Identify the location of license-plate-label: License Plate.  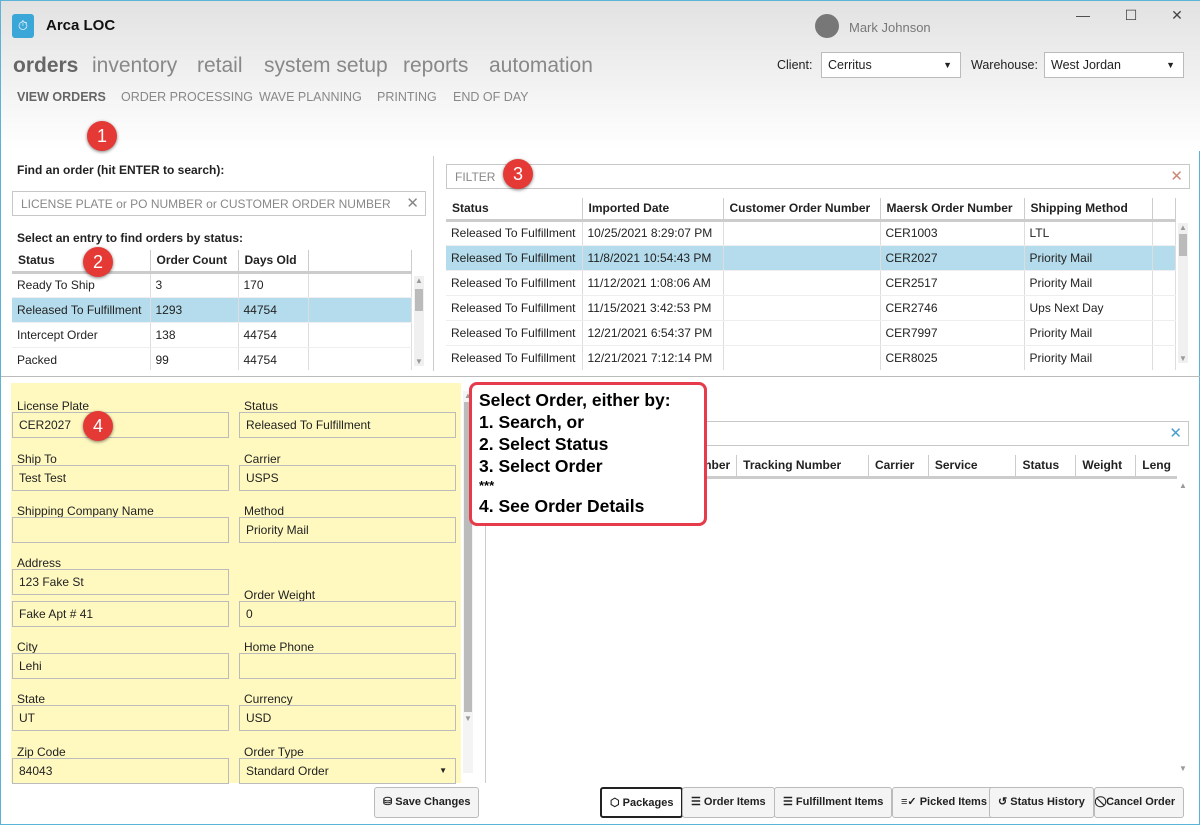
(53, 406).